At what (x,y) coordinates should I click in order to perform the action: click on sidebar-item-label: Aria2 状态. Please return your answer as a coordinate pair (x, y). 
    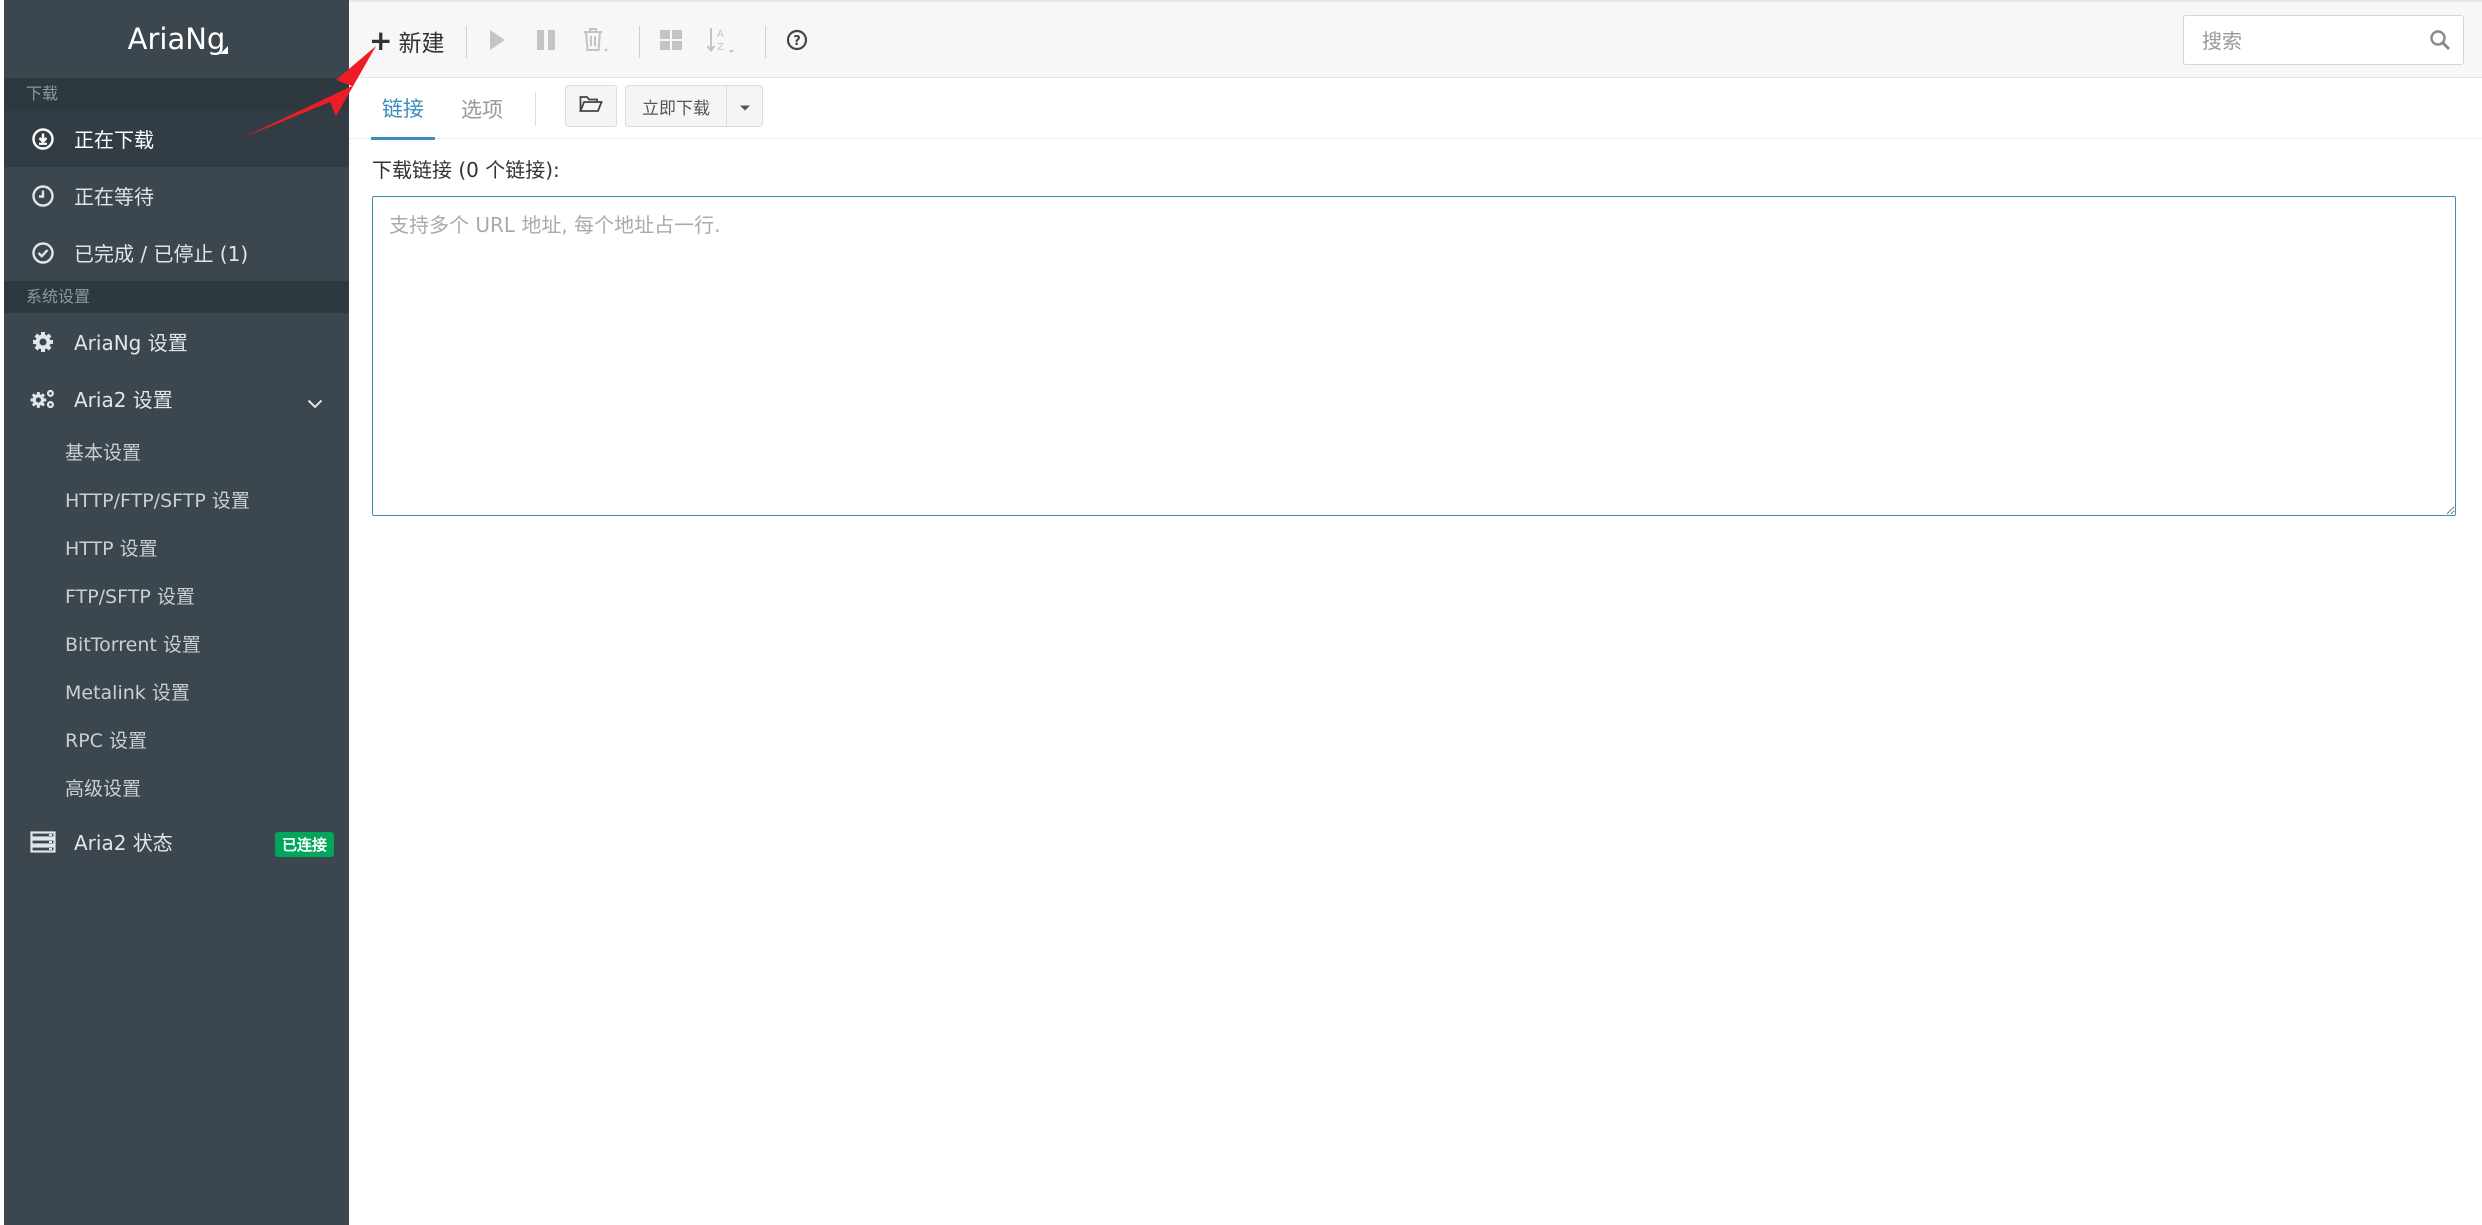
    Looking at the image, I should click on (123, 843).